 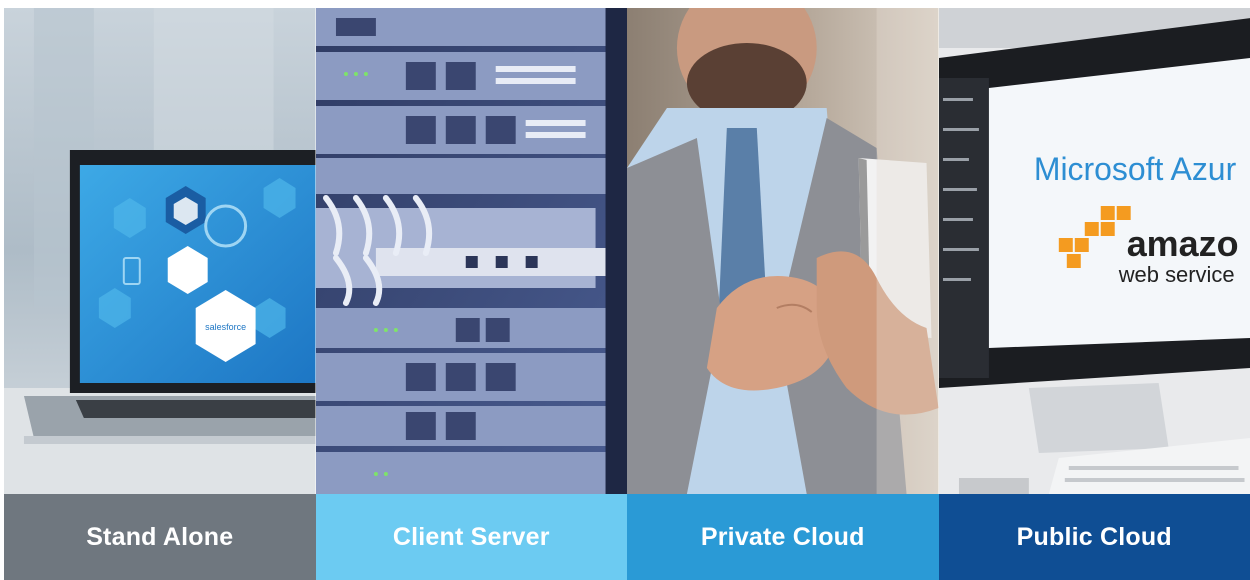 What do you see at coordinates (1094, 537) in the screenshot?
I see `tile-label: Public Cloud` at bounding box center [1094, 537].